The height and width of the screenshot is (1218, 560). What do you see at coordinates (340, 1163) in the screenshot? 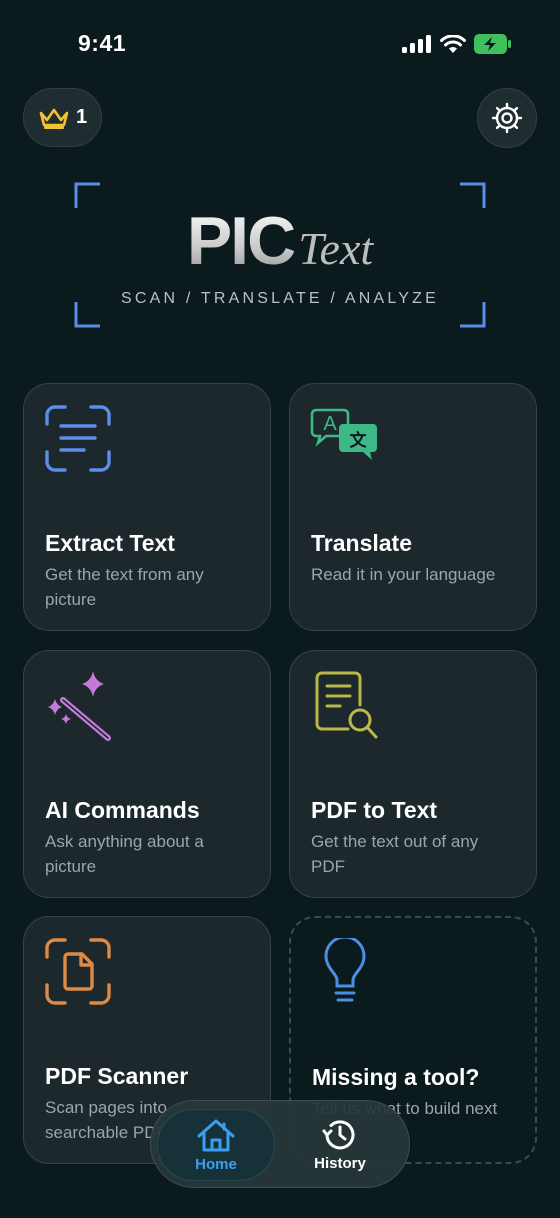
I see `tab-history-label: History` at bounding box center [340, 1163].